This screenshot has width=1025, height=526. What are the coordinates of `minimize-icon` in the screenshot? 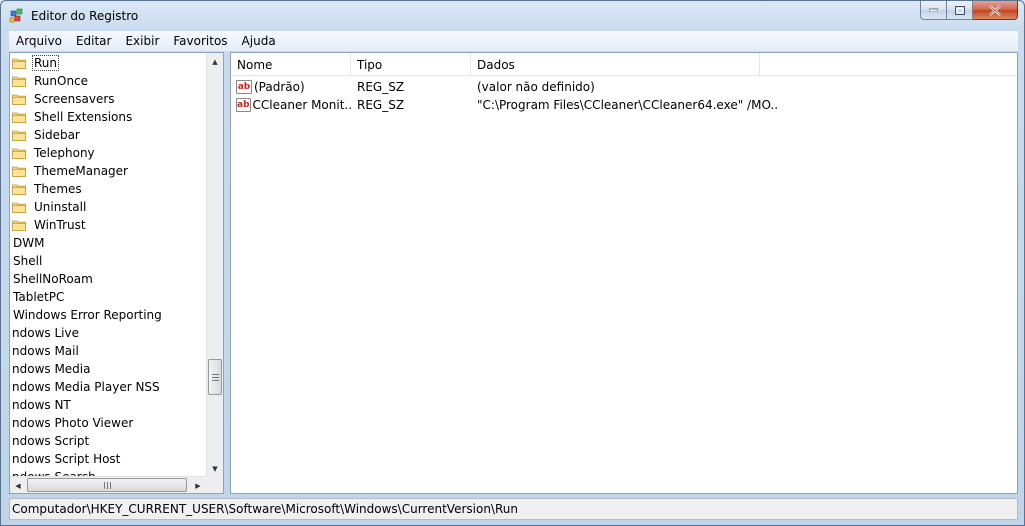 It's located at (933, 10).